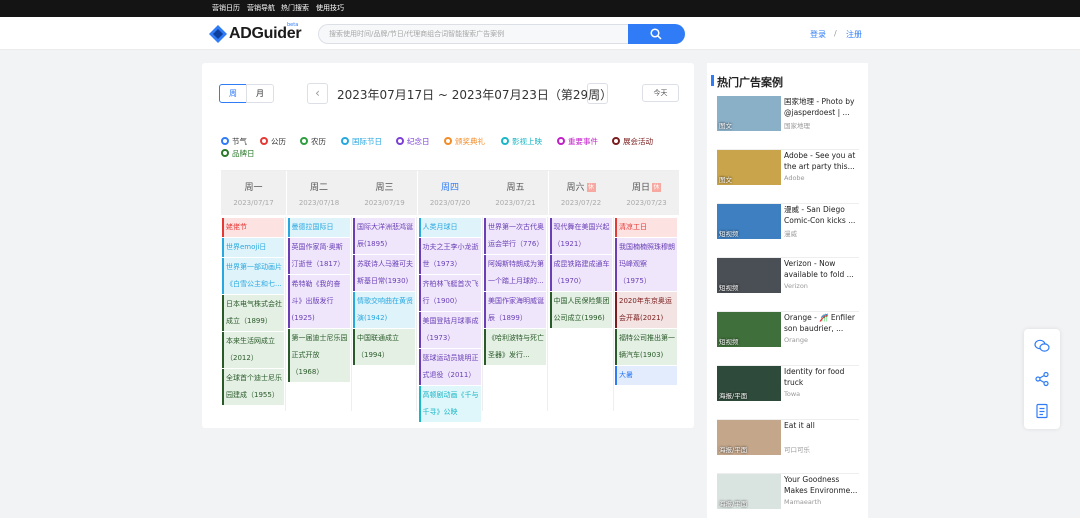 This screenshot has width=1080, height=518. What do you see at coordinates (413, 141) in the screenshot?
I see `legend-item: 纪念日` at bounding box center [413, 141].